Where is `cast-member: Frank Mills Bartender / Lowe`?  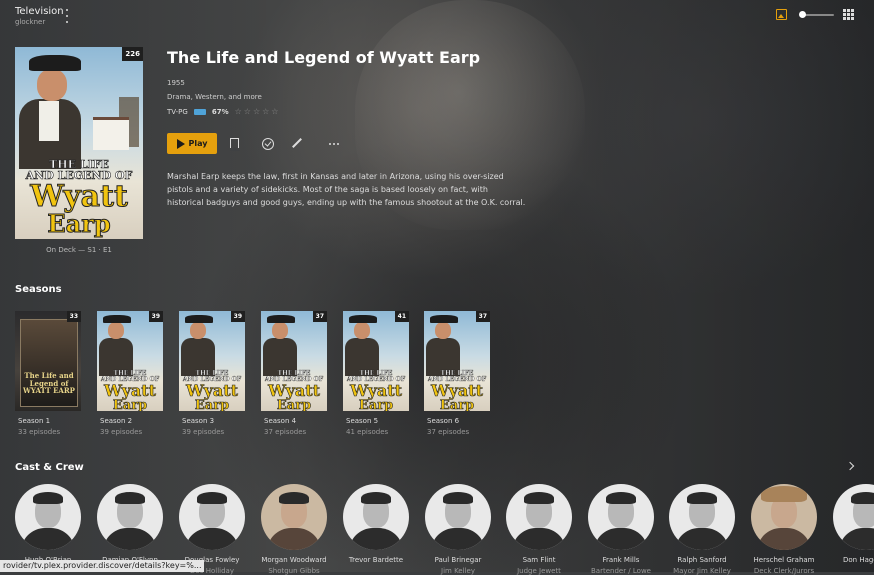 cast-member: Frank Mills Bartender / Lowe is located at coordinates (621, 529).